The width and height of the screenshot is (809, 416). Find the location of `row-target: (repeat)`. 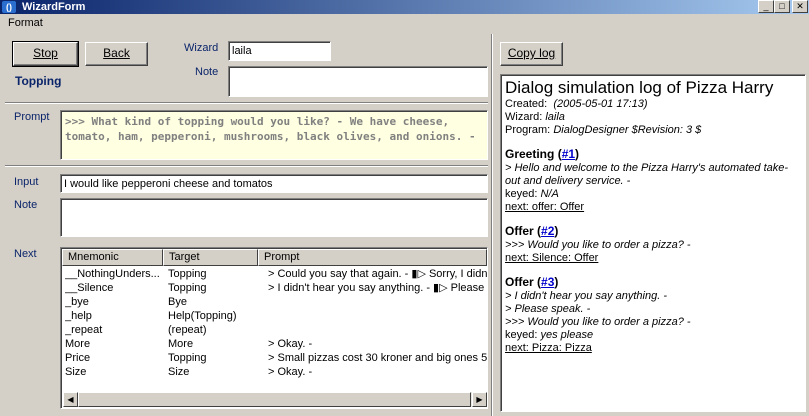

row-target: (repeat) is located at coordinates (215, 330).